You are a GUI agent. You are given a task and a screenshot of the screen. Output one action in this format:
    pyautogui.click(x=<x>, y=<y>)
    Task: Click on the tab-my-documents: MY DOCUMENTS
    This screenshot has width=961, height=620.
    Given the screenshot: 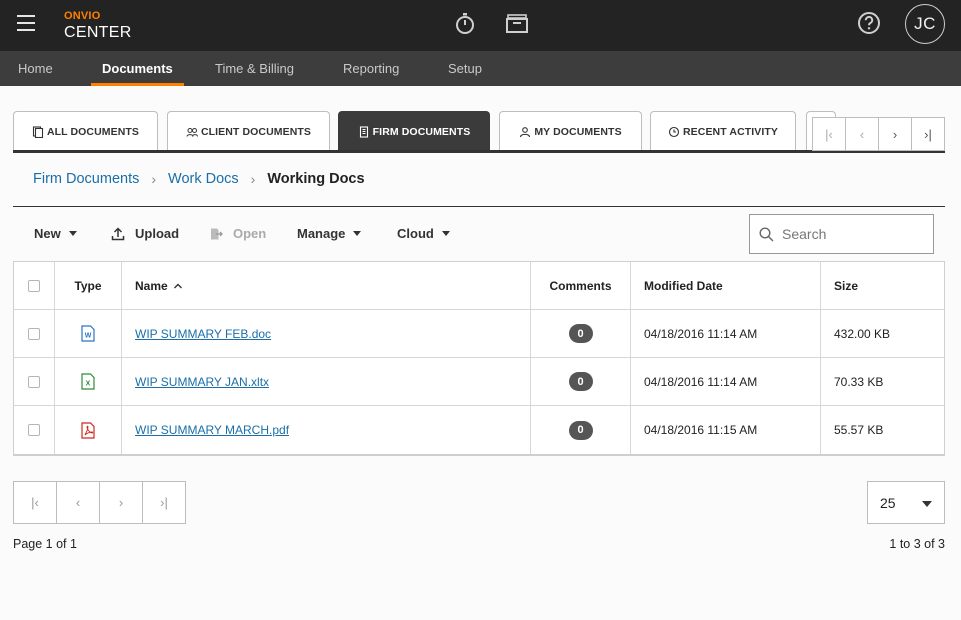 What is the action you would take?
    pyautogui.click(x=570, y=131)
    